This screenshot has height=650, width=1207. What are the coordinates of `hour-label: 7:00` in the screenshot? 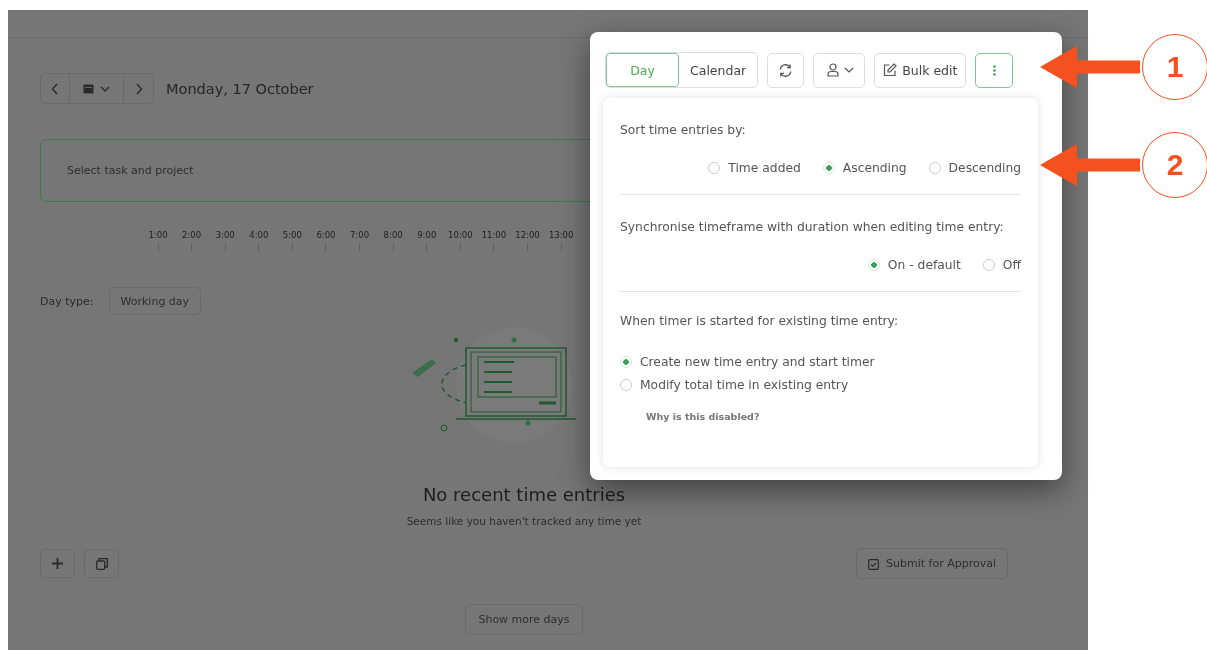 It's located at (360, 235).